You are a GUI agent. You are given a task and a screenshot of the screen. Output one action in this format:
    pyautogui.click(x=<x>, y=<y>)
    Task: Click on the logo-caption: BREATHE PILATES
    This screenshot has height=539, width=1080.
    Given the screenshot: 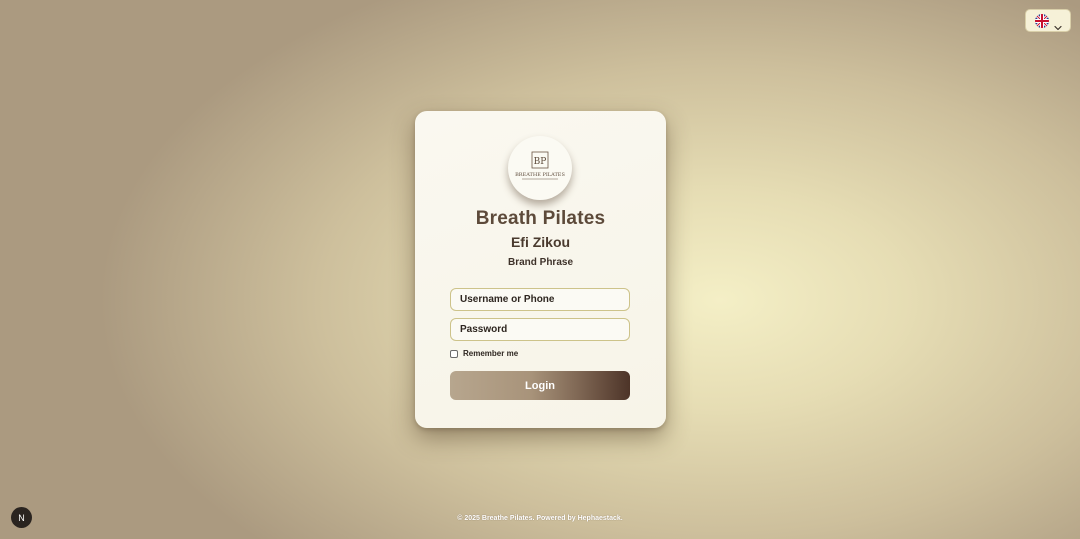 What is the action you would take?
    pyautogui.click(x=540, y=175)
    